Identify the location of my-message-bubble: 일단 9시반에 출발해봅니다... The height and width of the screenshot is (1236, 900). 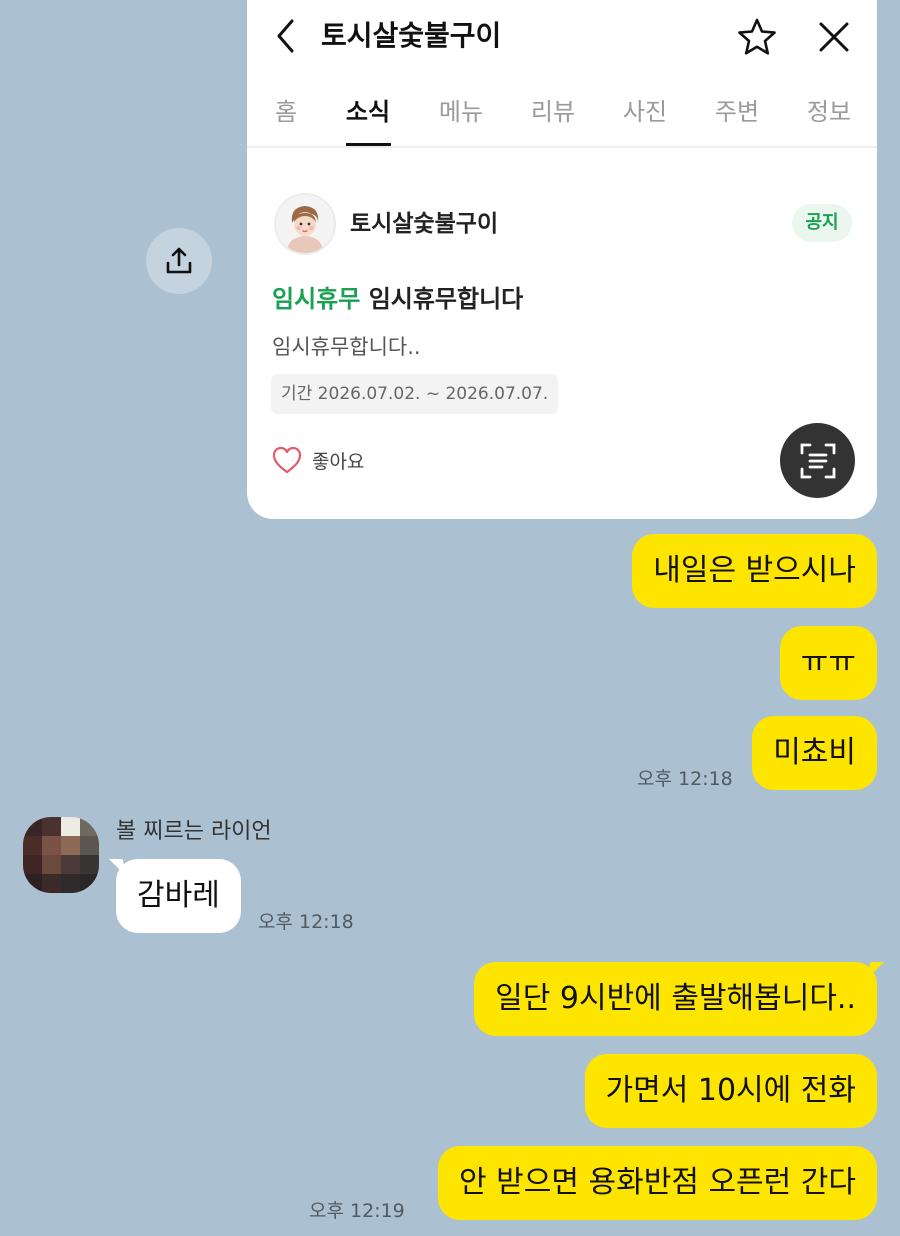
(675, 999).